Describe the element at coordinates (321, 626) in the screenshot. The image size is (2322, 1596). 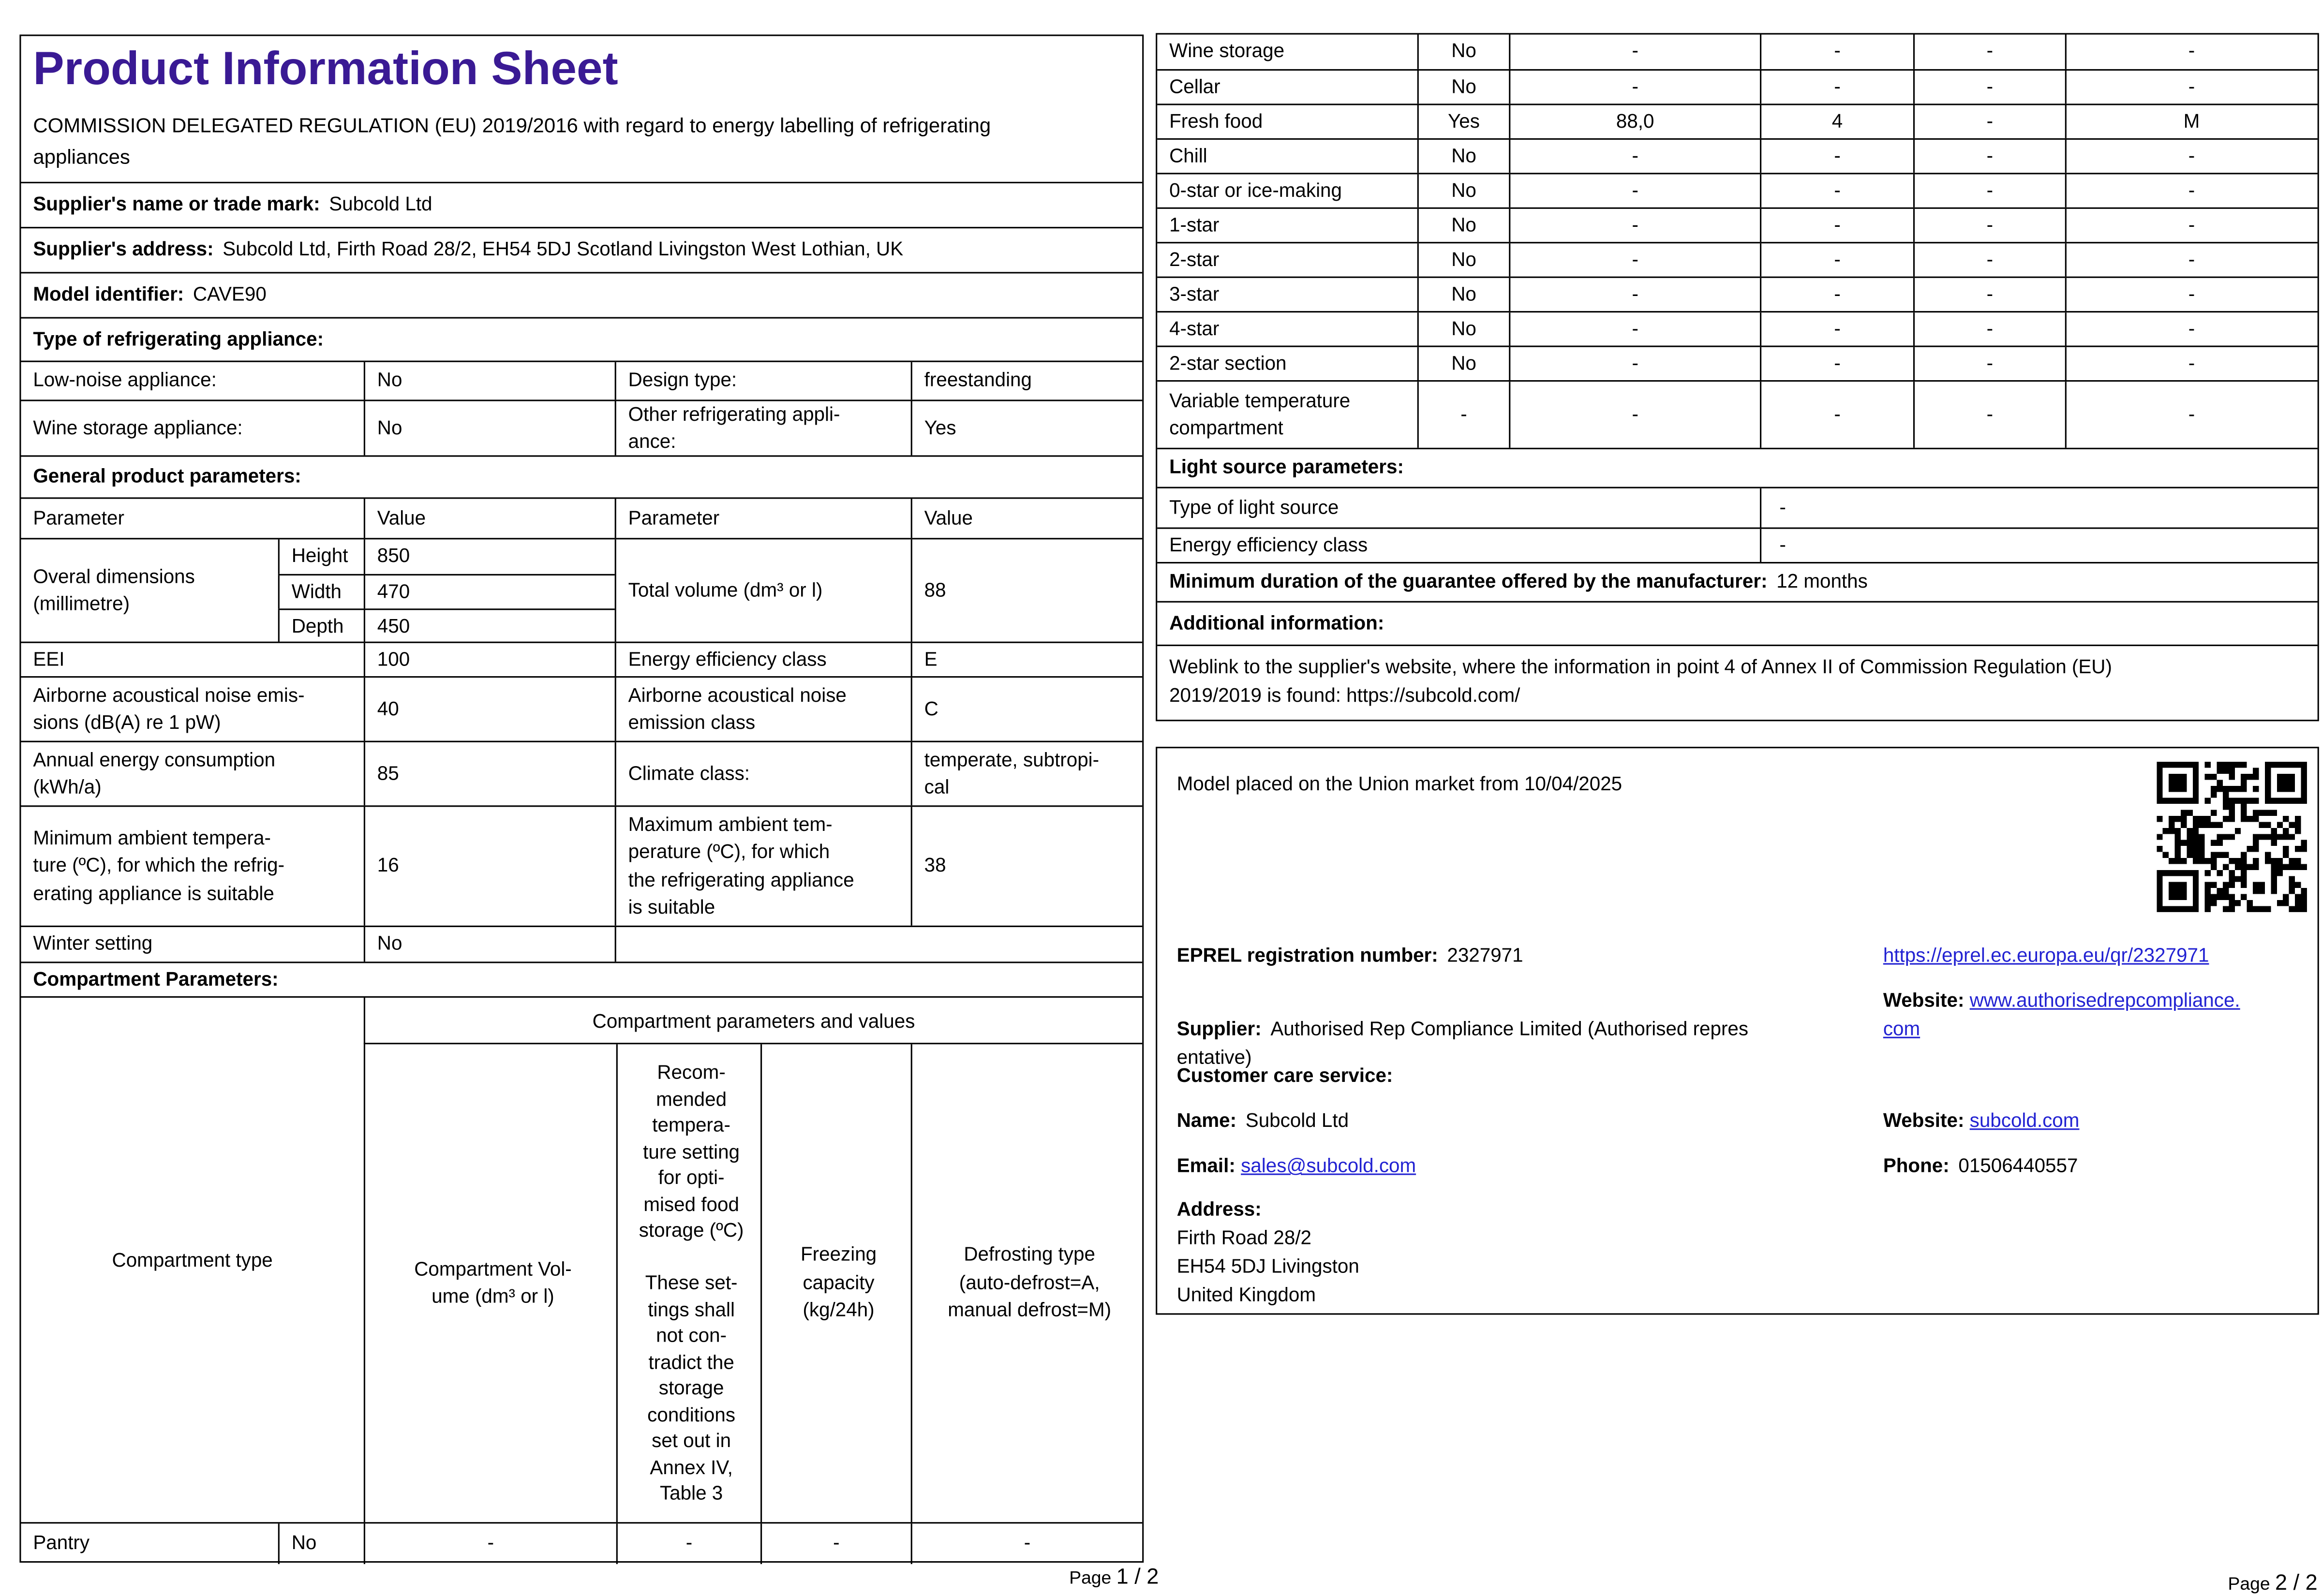
I see `depth-label: Depth` at that location.